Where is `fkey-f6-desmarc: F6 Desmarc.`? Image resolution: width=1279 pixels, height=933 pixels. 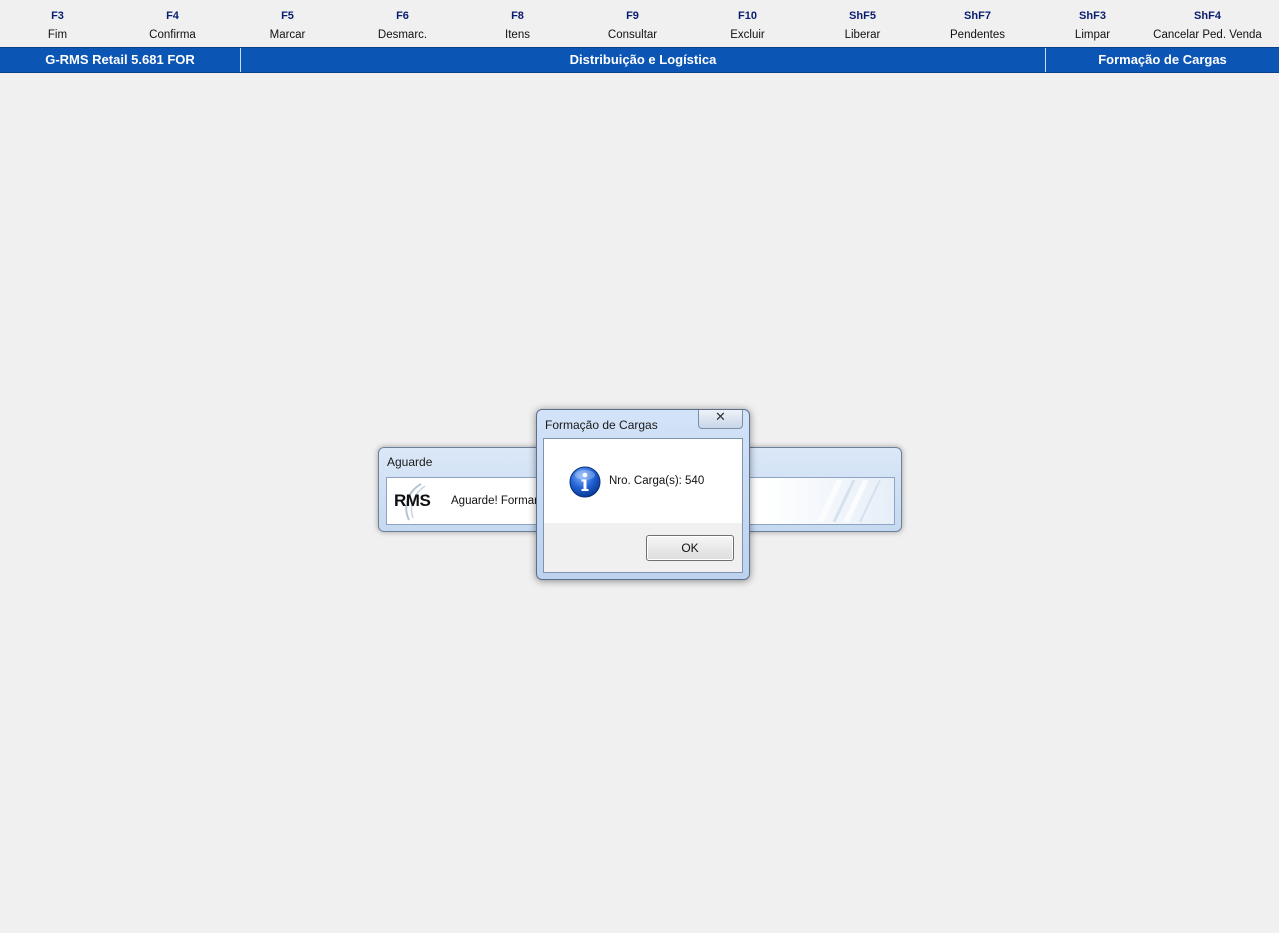 fkey-f6-desmarc: F6 Desmarc. is located at coordinates (402, 27).